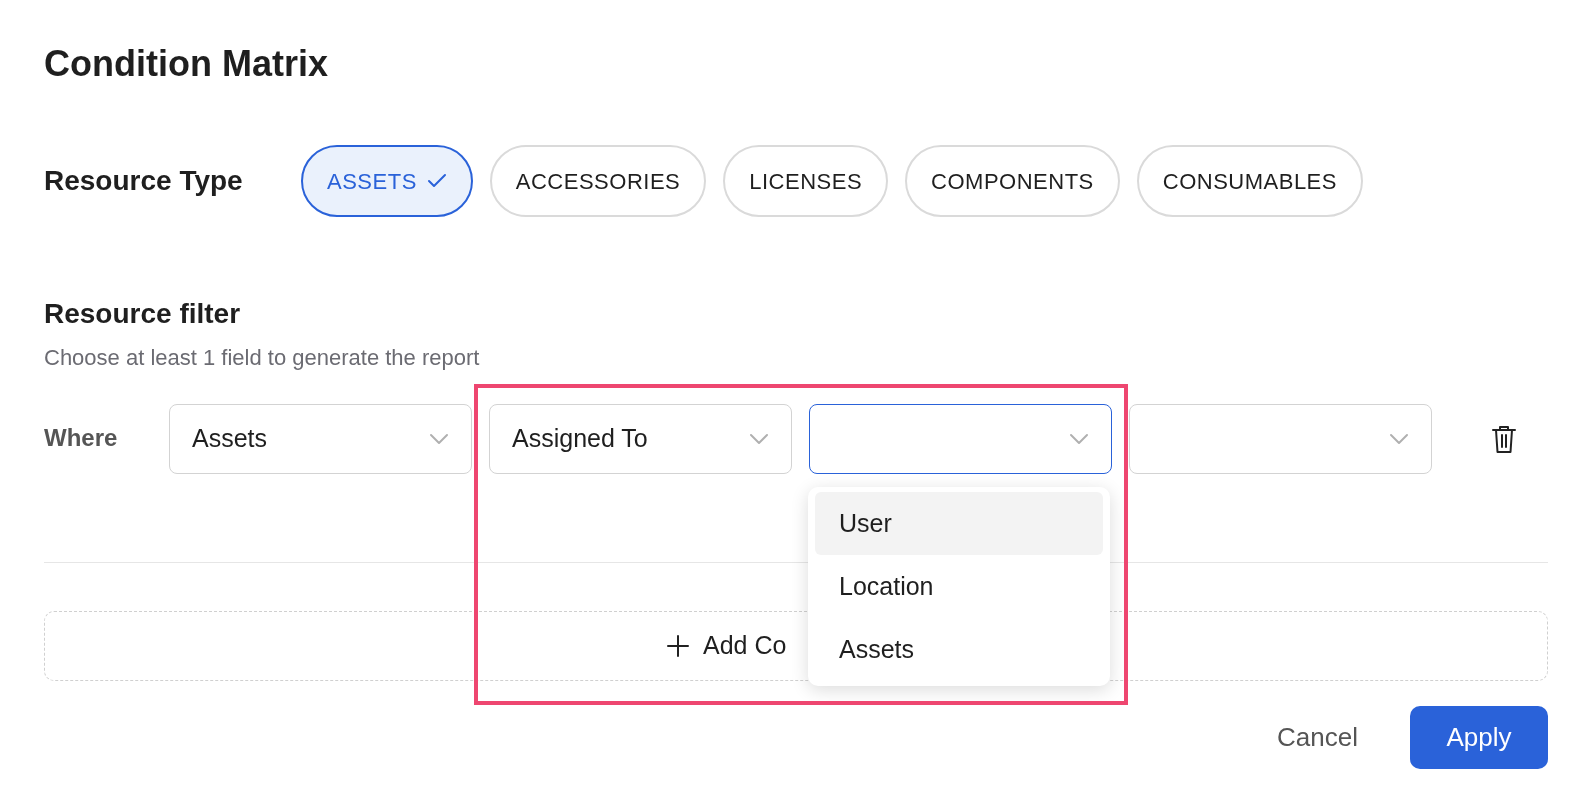 The height and width of the screenshot is (808, 1592). Describe the element at coordinates (387, 181) in the screenshot. I see `resource-type-chip: ASSETS` at that location.